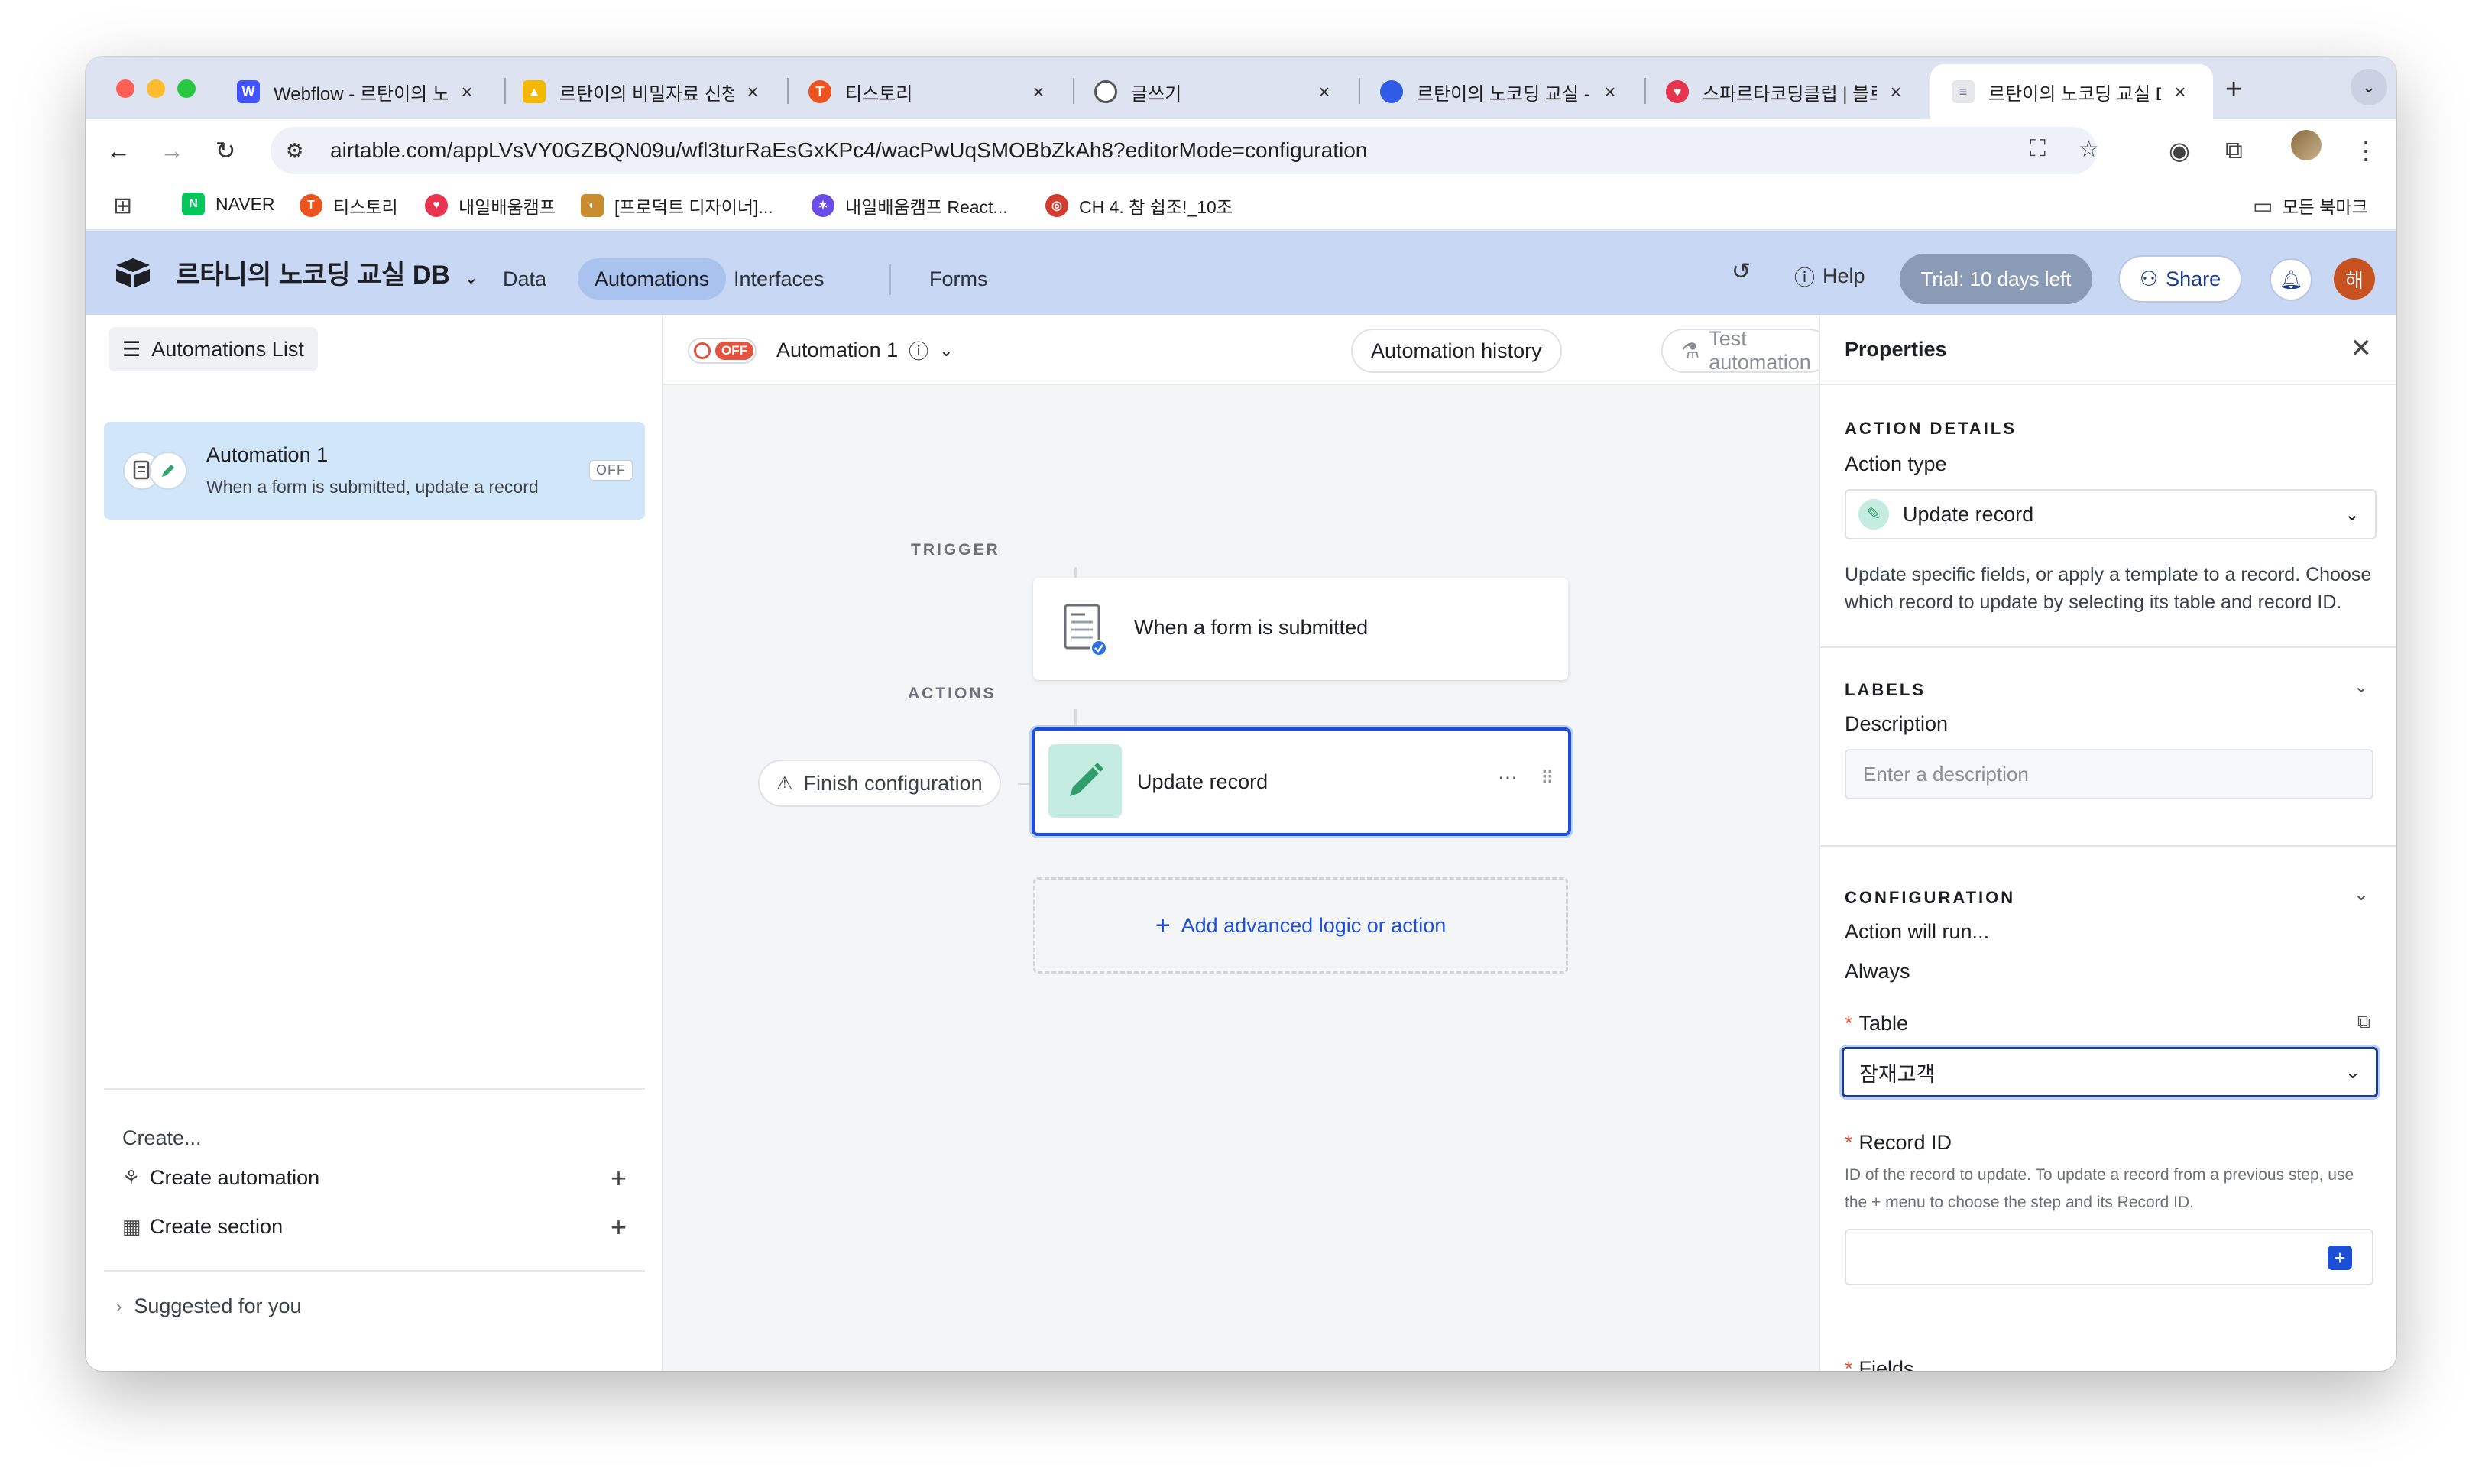 This screenshot has height=1484, width=2482. Describe the element at coordinates (2234, 151) in the screenshot. I see `extensions-icon: ⧉` at that location.